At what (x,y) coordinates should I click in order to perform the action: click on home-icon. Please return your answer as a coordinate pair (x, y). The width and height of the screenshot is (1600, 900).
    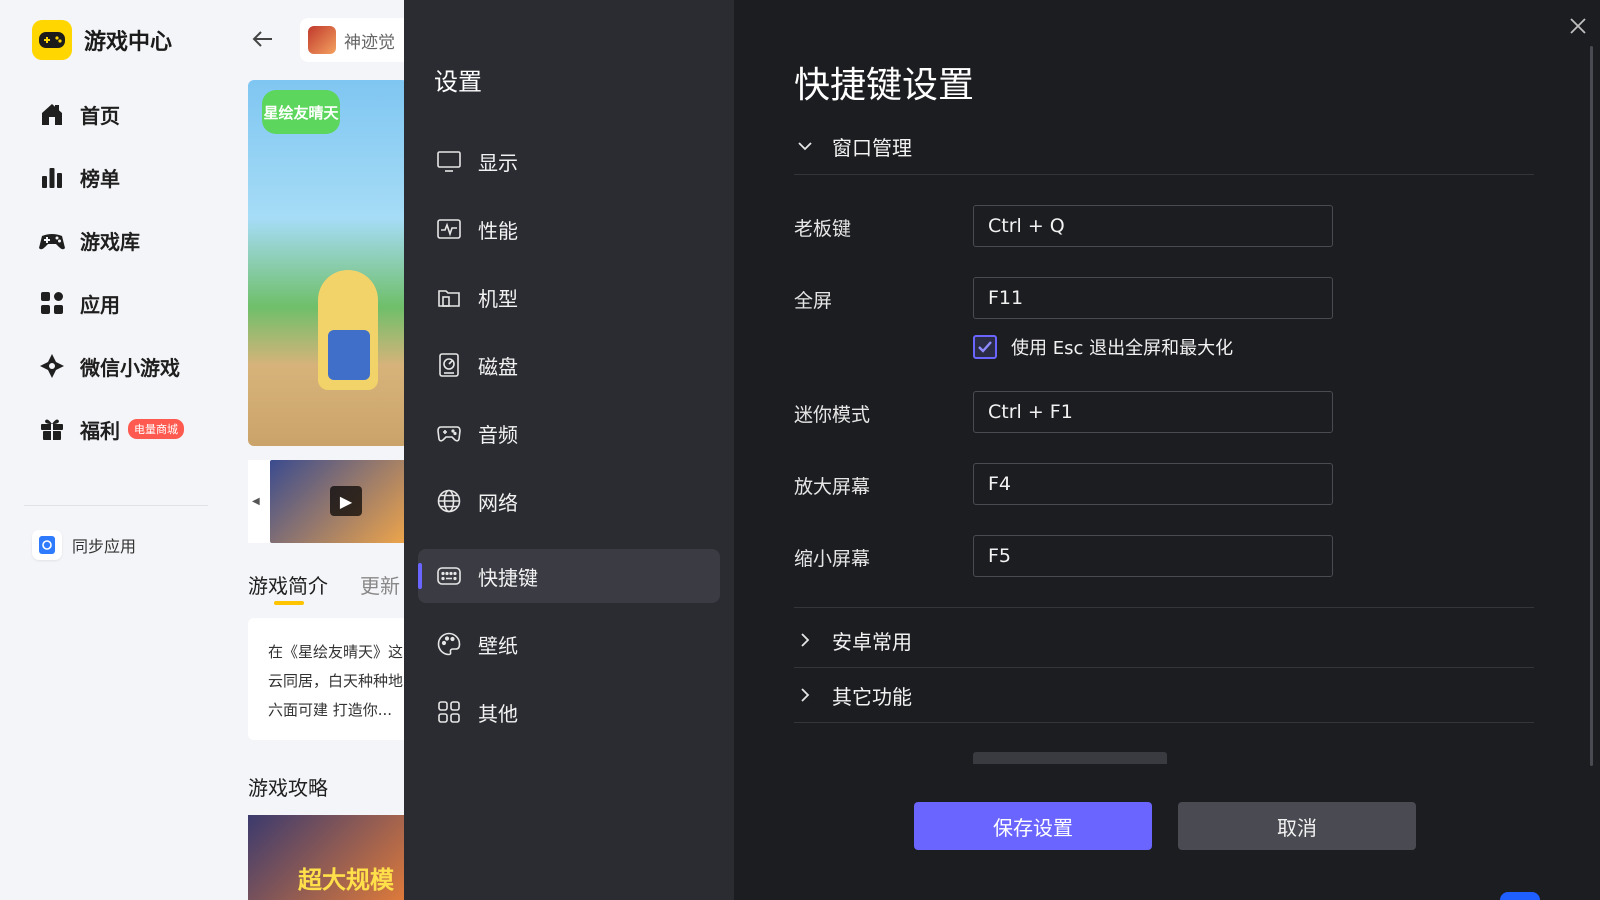
    Looking at the image, I should click on (52, 114).